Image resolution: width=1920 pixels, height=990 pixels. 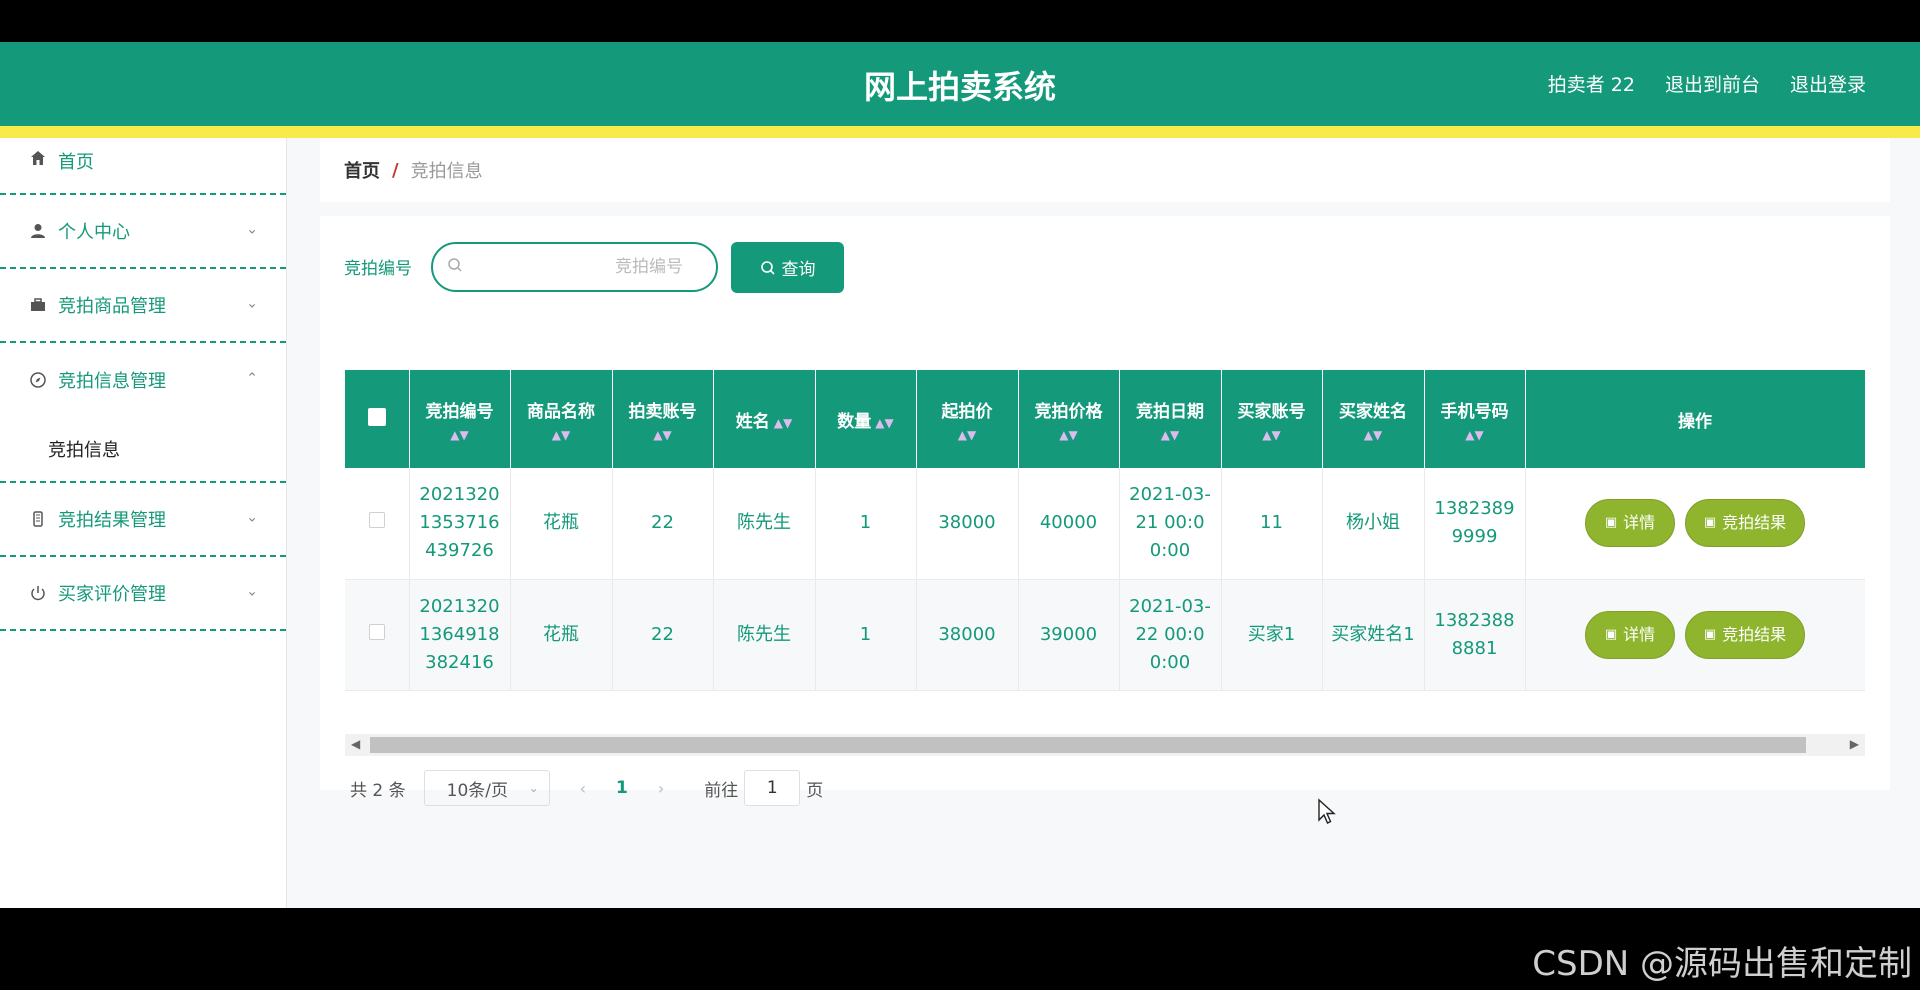 What do you see at coordinates (960, 84) in the screenshot?
I see `header: 网上拍卖系统 拍卖者 22 退出到前台 退出登录` at bounding box center [960, 84].